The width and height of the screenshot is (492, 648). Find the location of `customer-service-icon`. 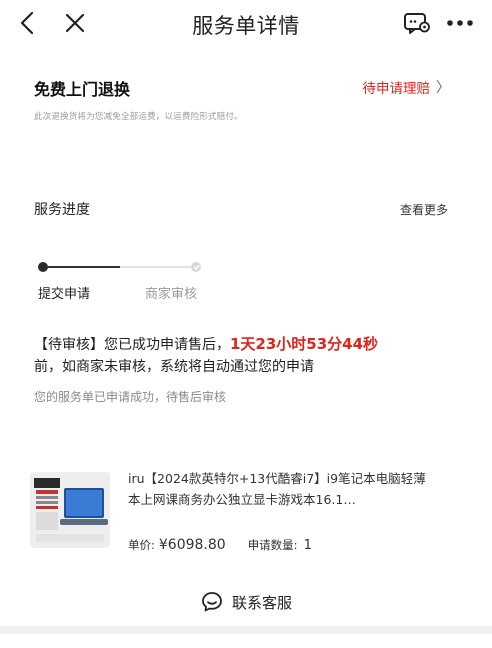

customer-service-icon is located at coordinates (212, 602).